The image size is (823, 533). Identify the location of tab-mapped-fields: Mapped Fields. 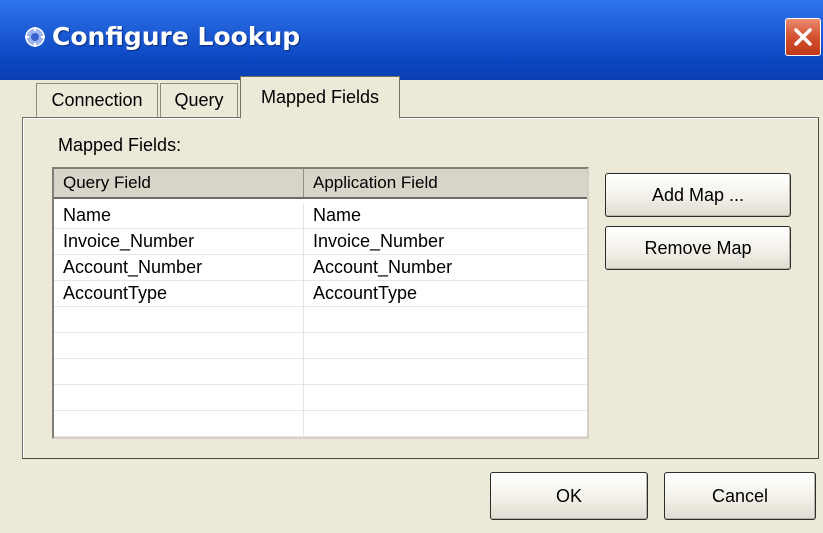
(320, 97).